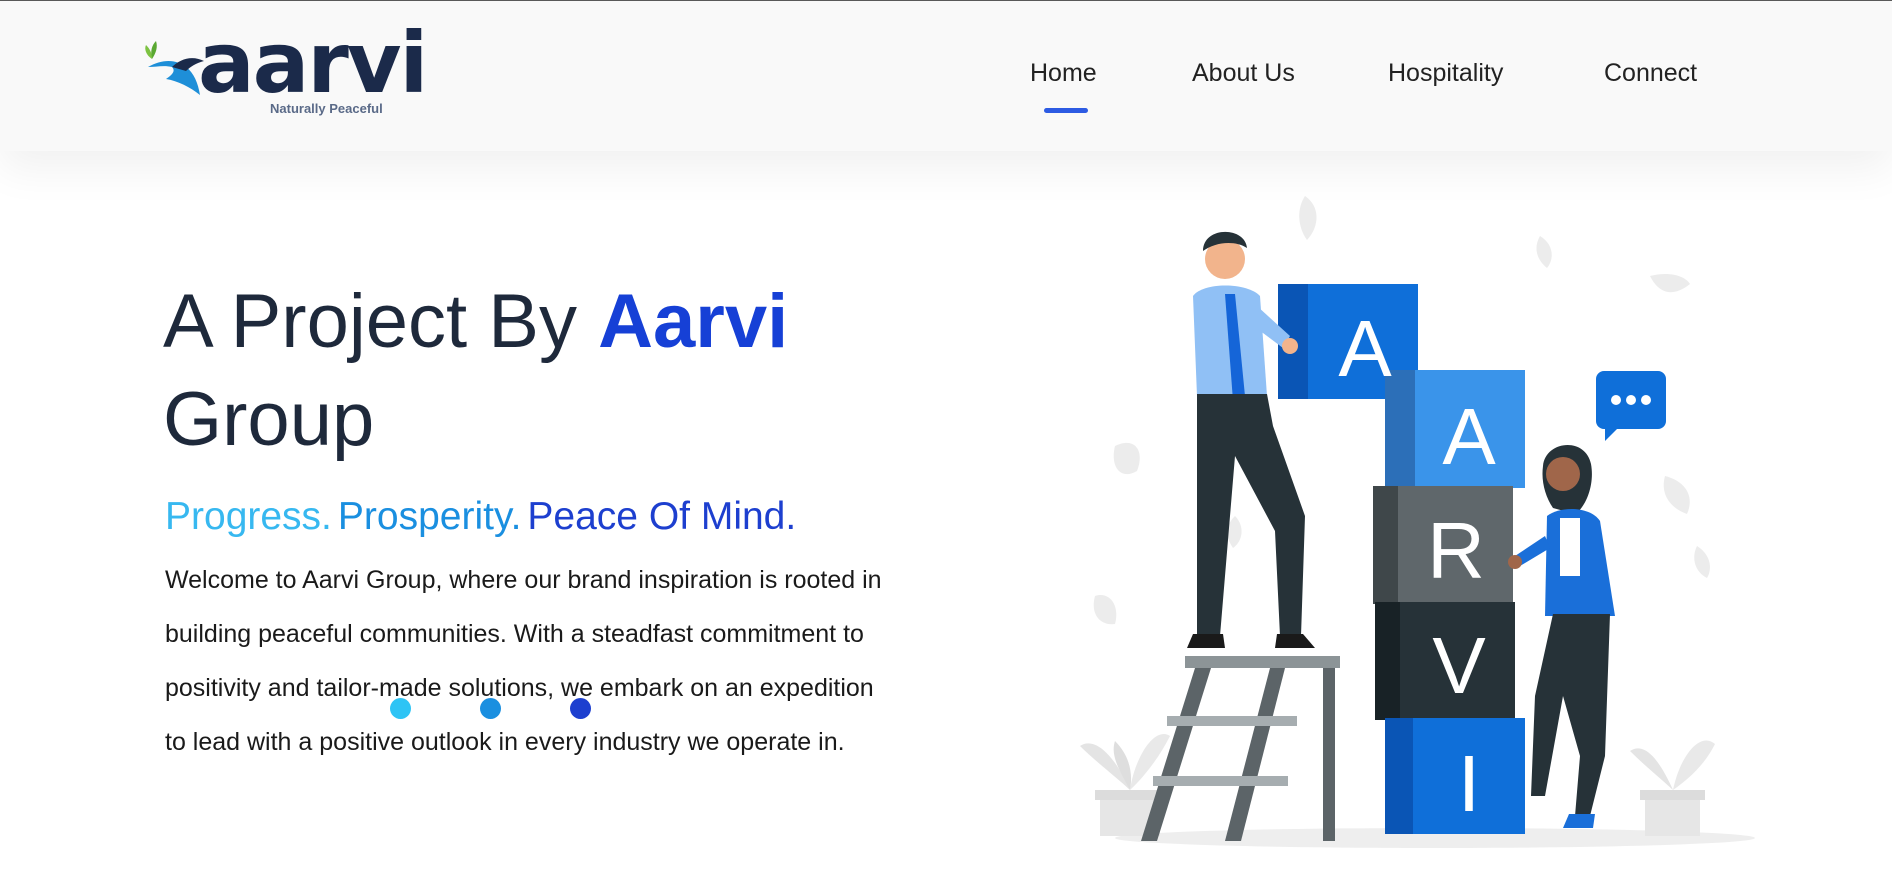 The height and width of the screenshot is (873, 1892). Describe the element at coordinates (543, 371) in the screenshot. I see `hero-title: A Project By Aarvi Group` at that location.